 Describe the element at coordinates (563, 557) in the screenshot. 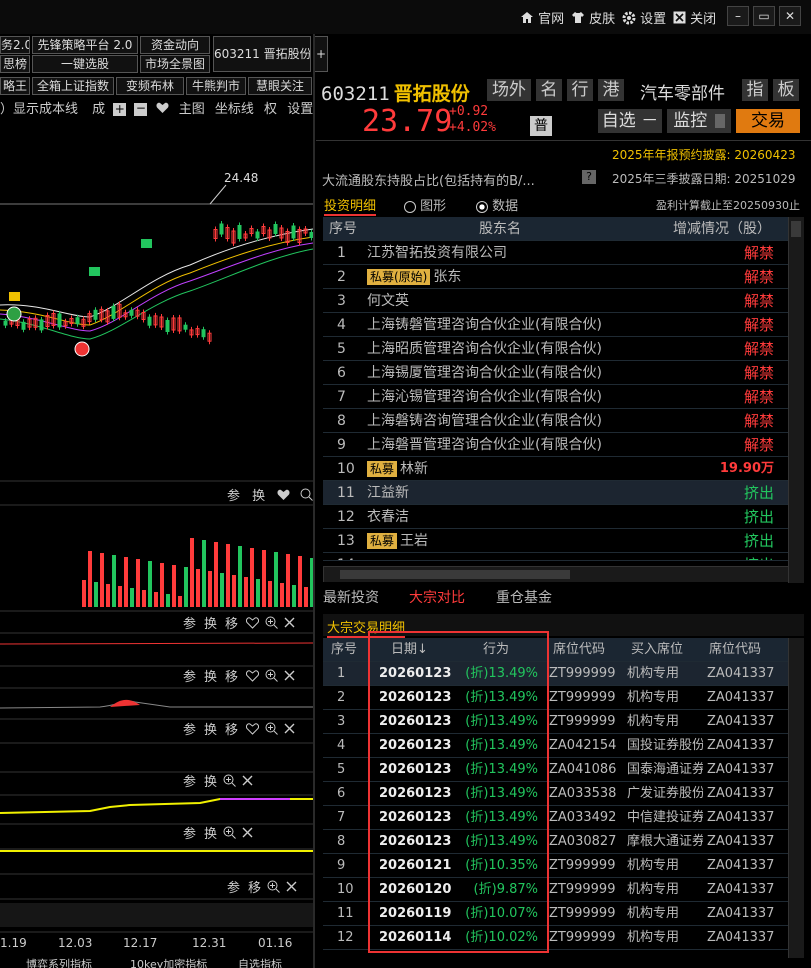

I see `holder-row: 14 挤出` at that location.